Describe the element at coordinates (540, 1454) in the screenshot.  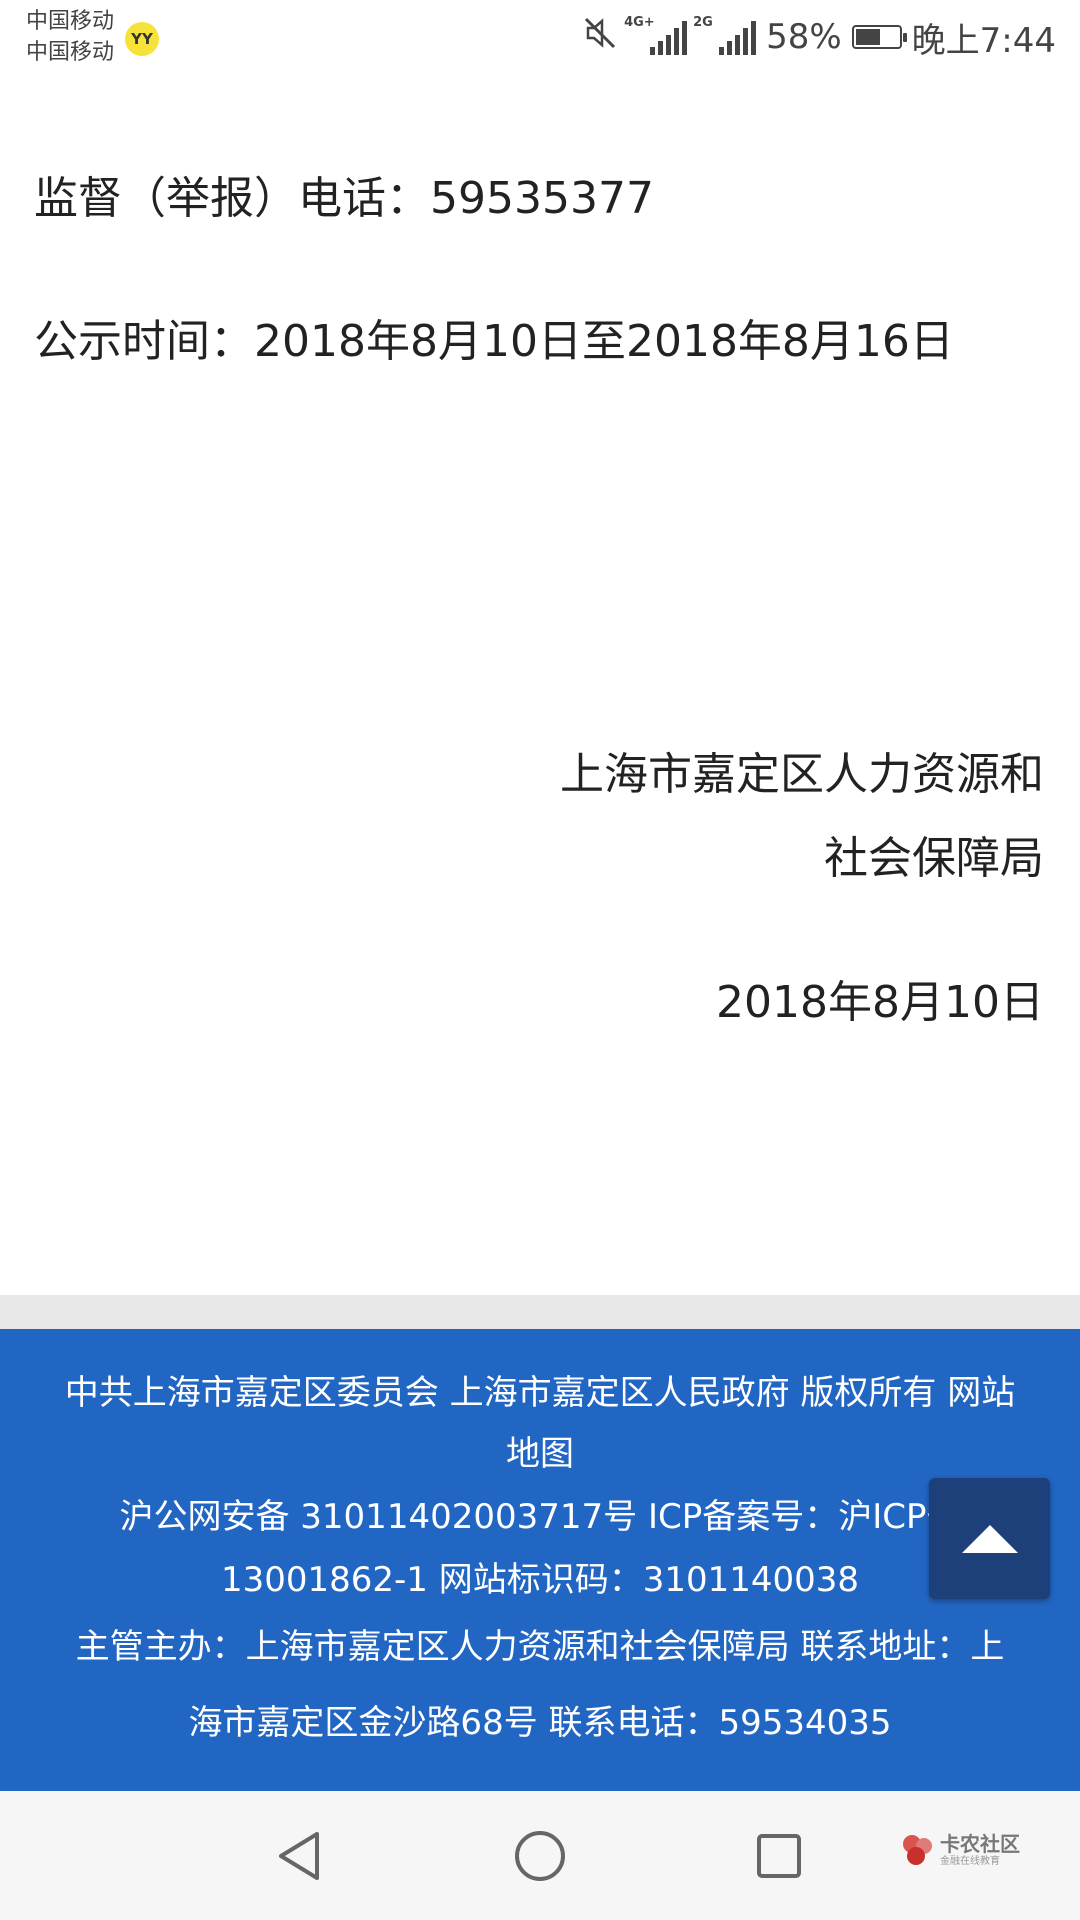
I see `sitemap-link: 地图` at that location.